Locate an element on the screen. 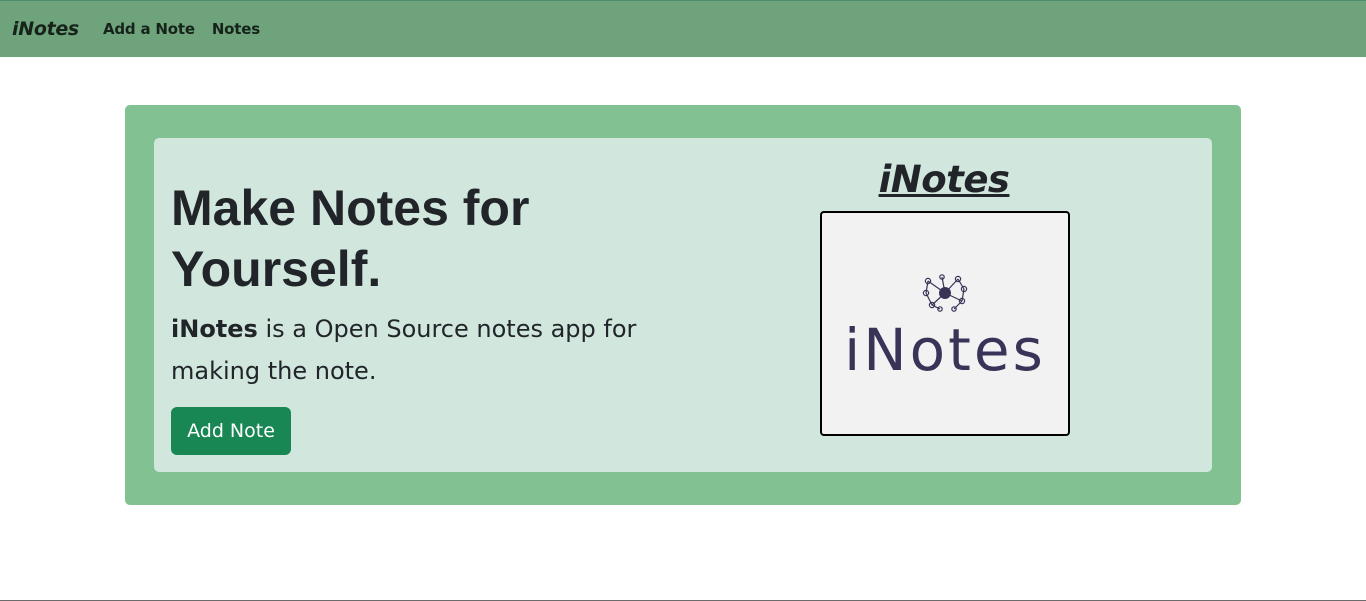 The width and height of the screenshot is (1366, 601). hero-headline: Make Notes for Yourself. is located at coordinates (350, 238).